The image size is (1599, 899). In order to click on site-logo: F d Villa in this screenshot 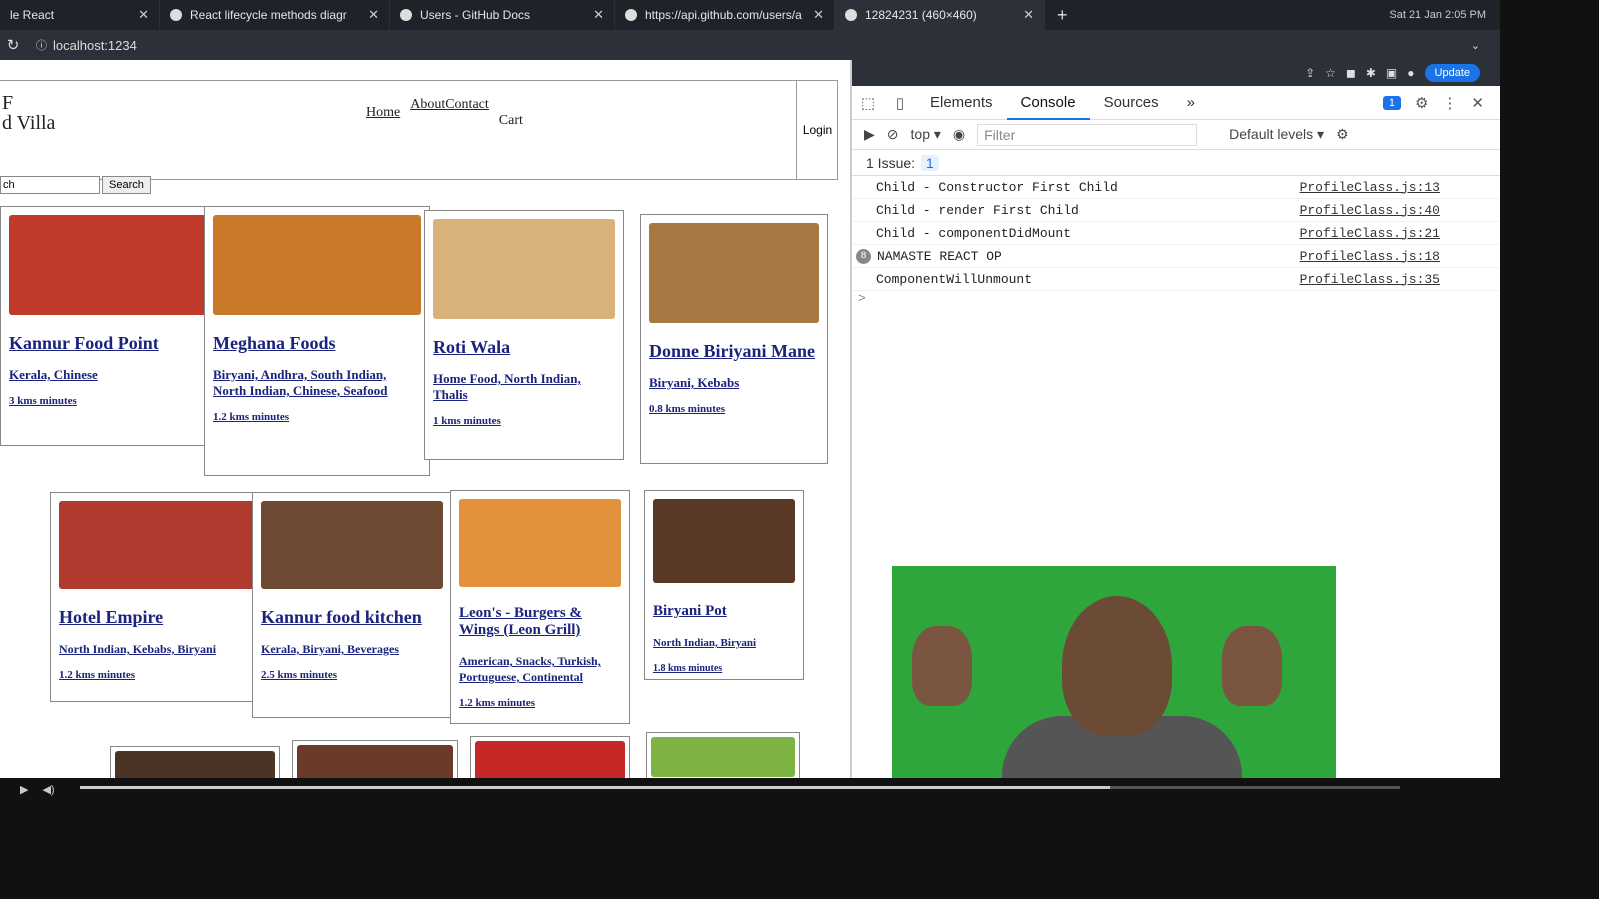, I will do `click(28, 113)`.